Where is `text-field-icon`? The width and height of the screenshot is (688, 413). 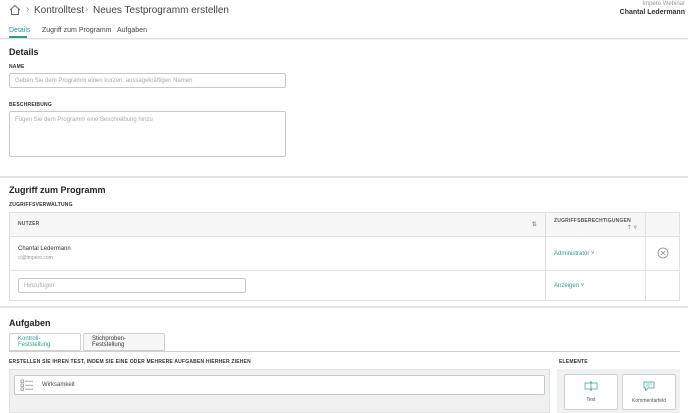 text-field-icon is located at coordinates (591, 386).